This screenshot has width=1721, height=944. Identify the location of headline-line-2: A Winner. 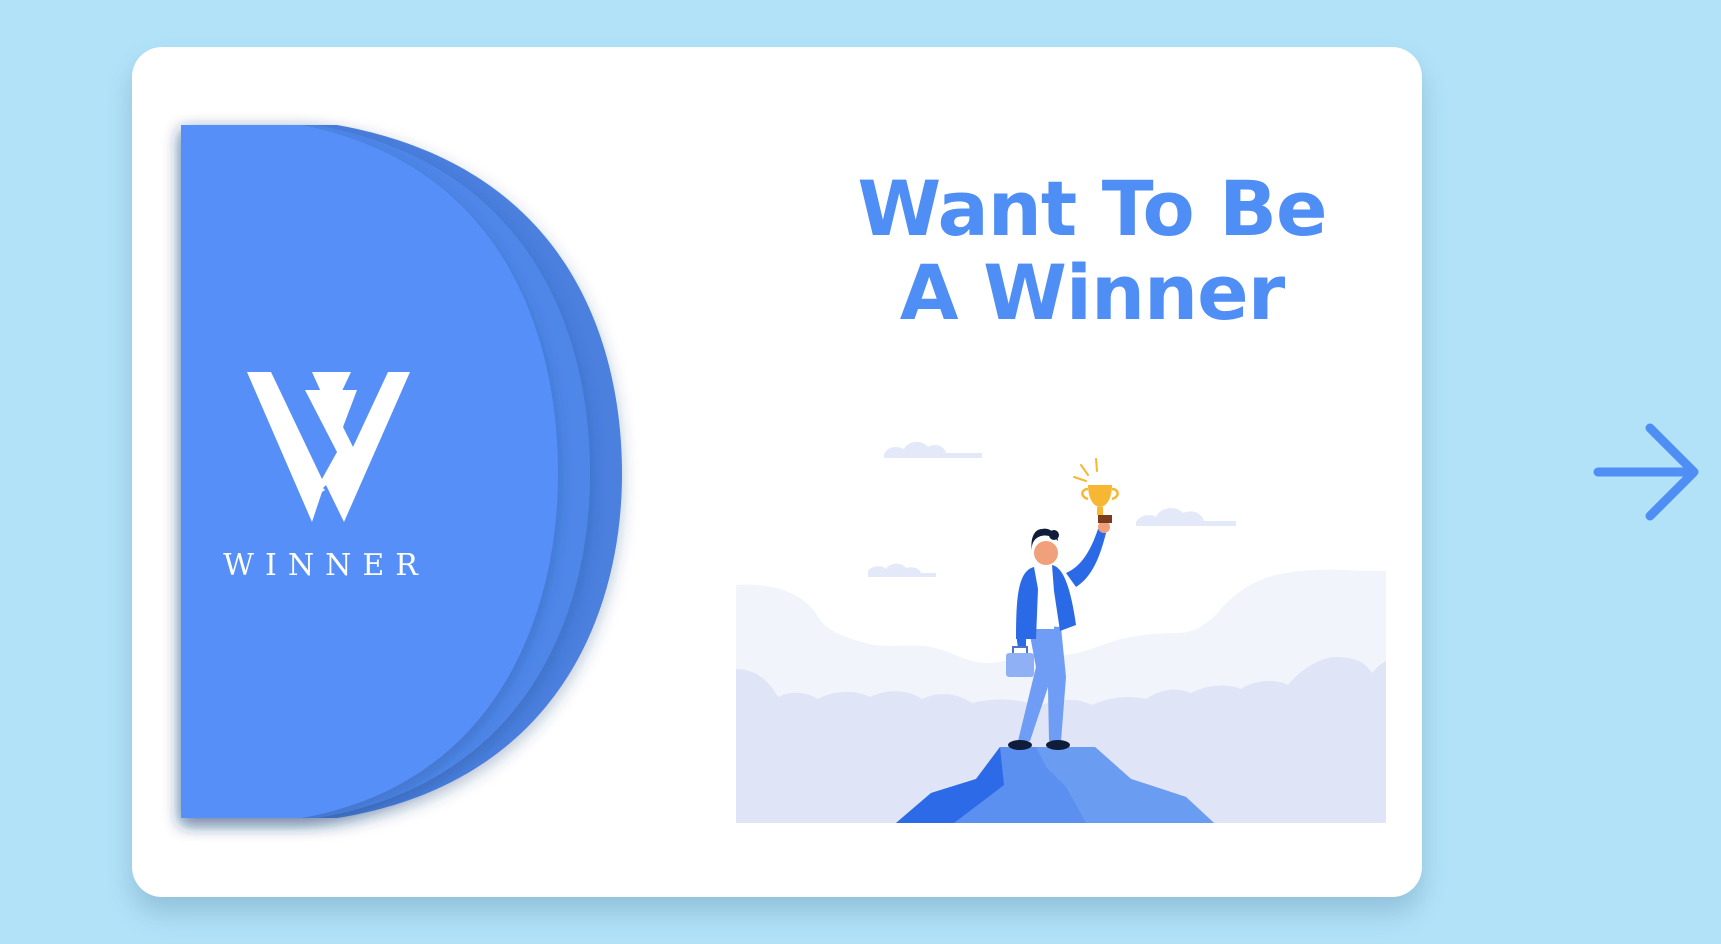
(1092, 292).